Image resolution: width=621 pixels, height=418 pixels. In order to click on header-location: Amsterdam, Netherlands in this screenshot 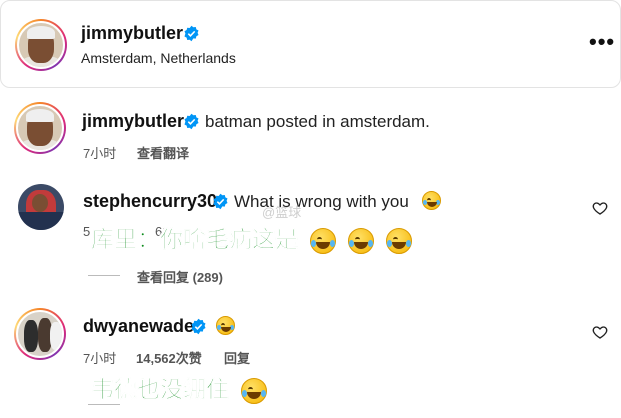, I will do `click(158, 58)`.